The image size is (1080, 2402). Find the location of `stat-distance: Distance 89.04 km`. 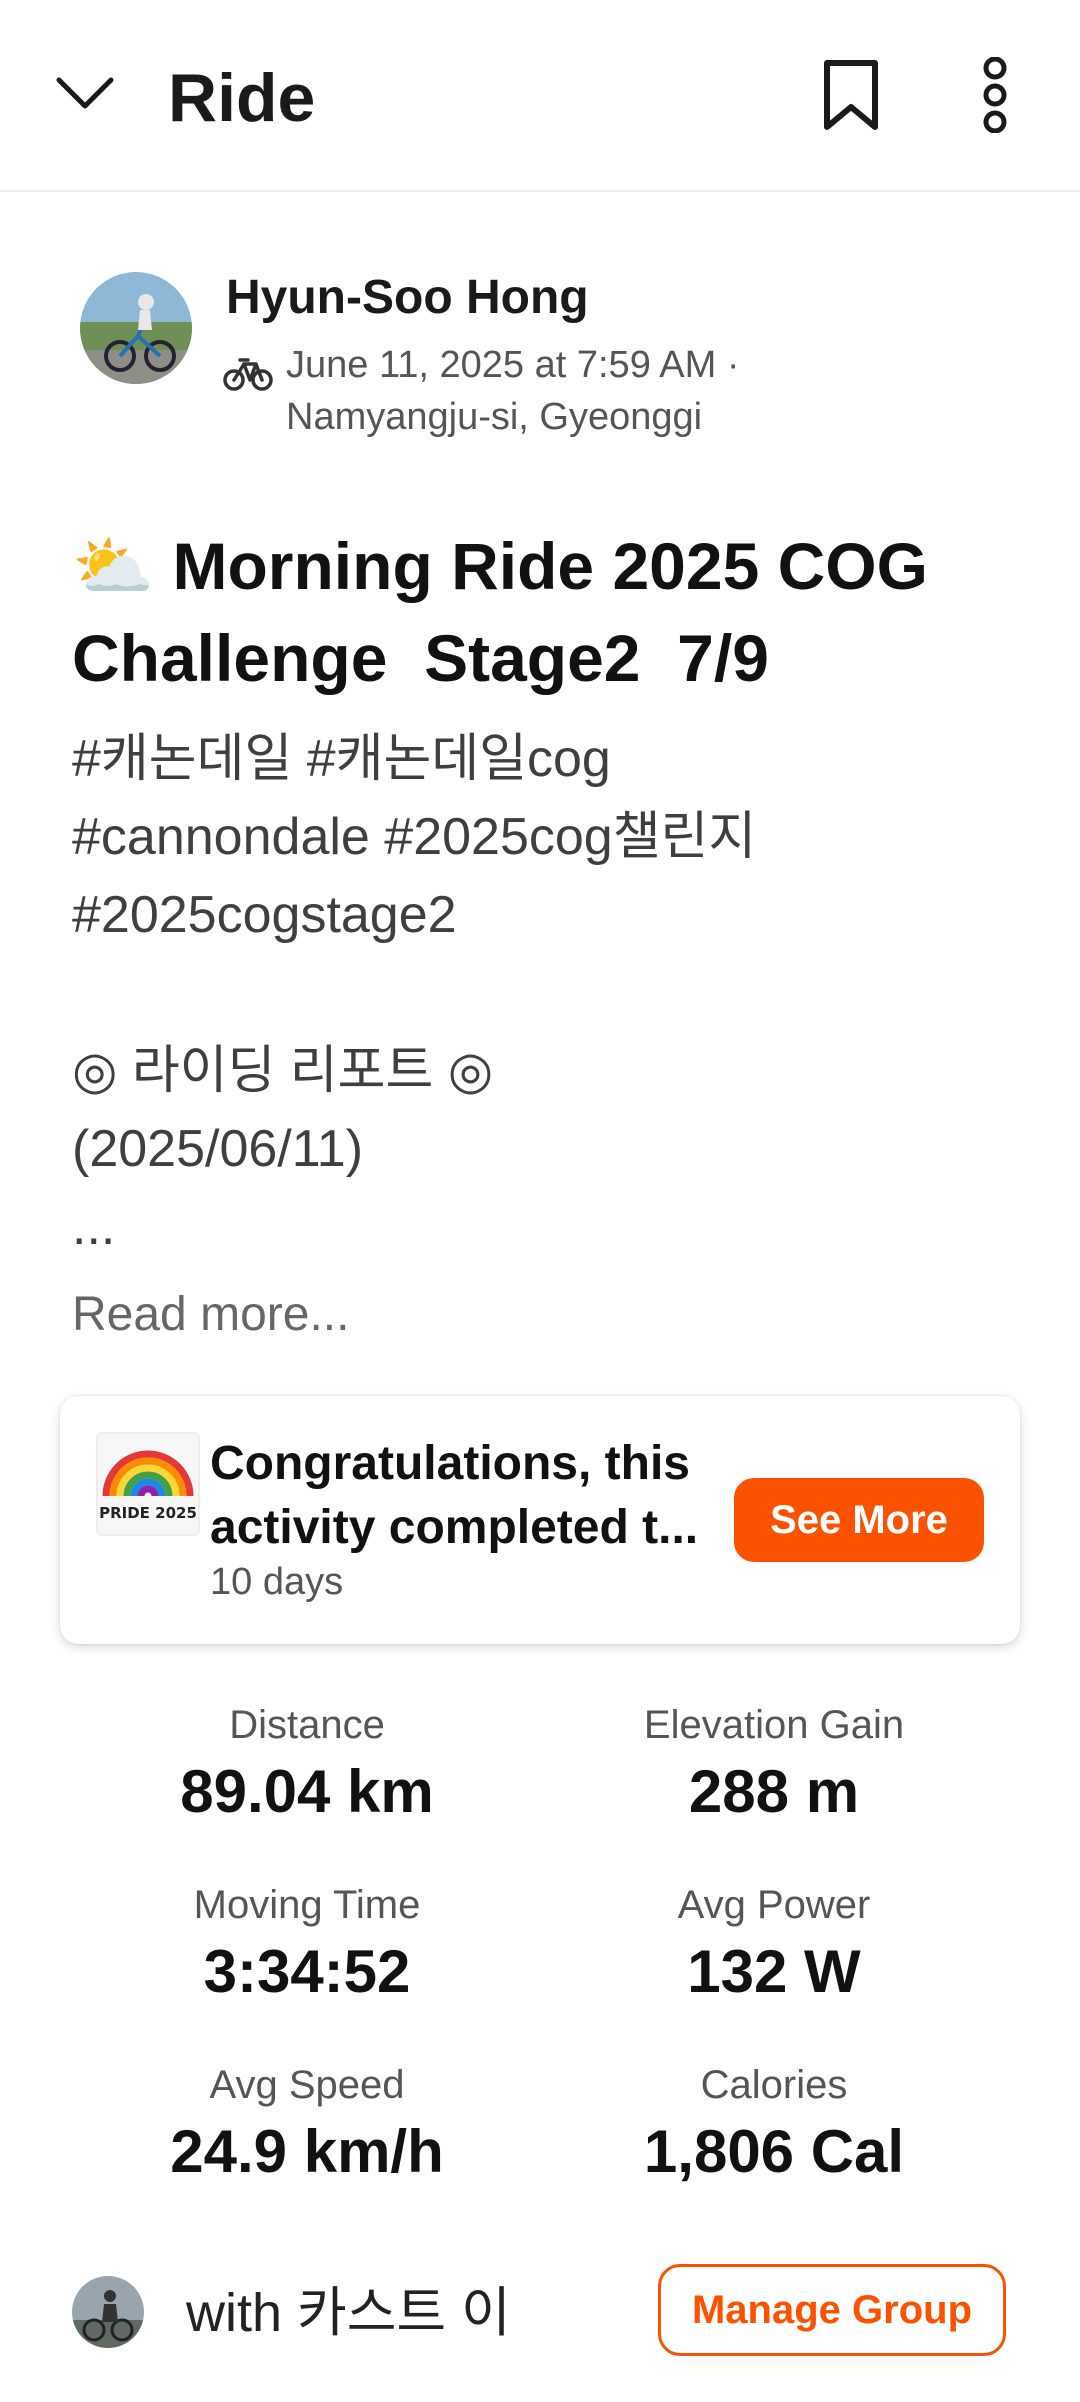

stat-distance: Distance 89.04 km is located at coordinates (307, 1765).